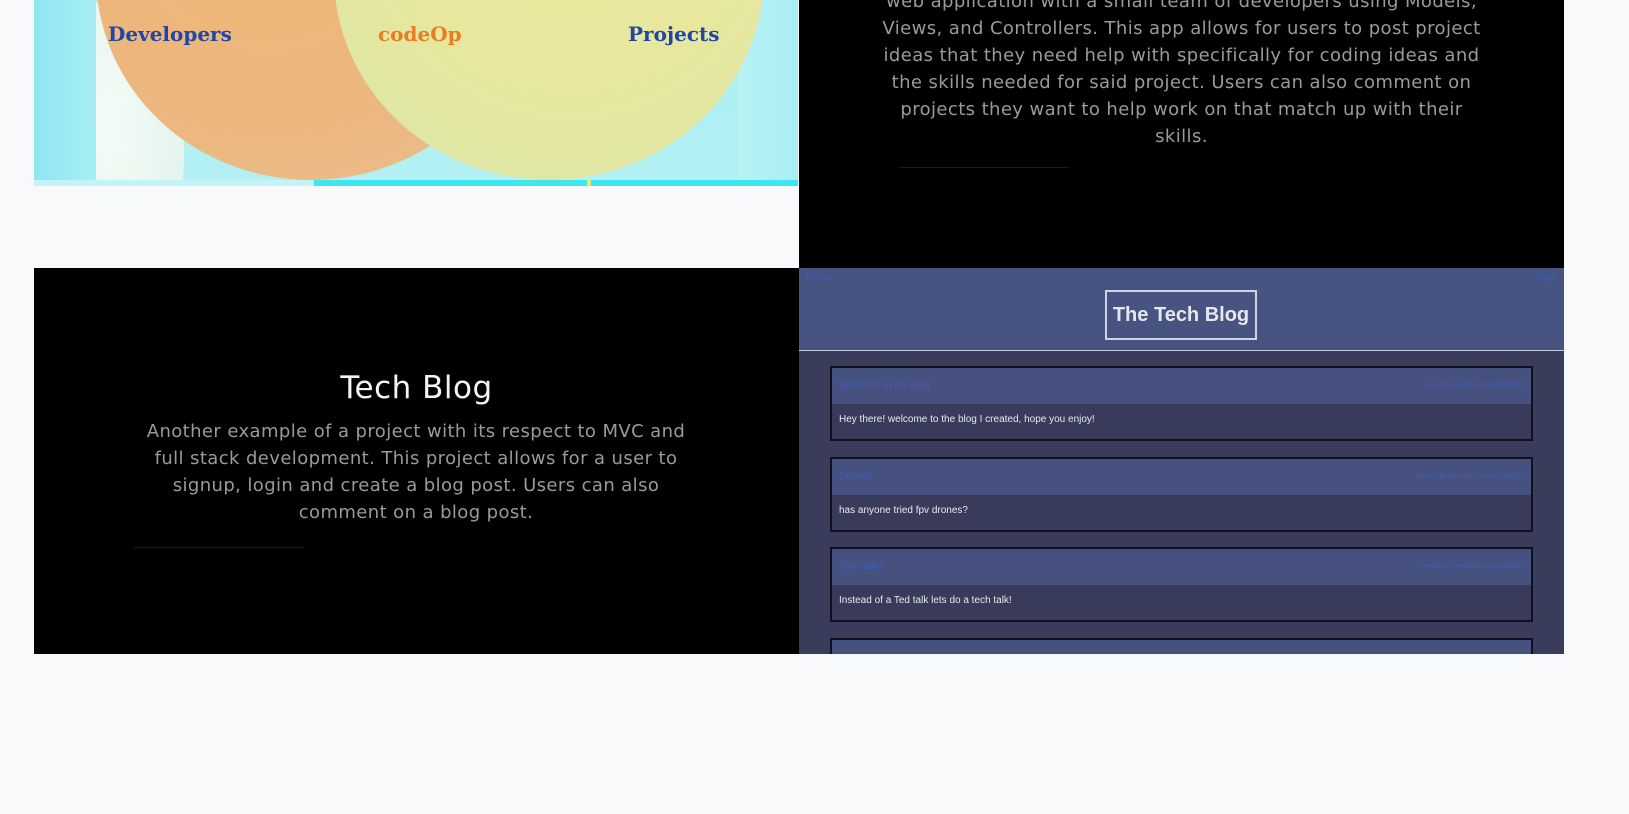 The height and width of the screenshot is (814, 1629). Describe the element at coordinates (1471, 566) in the screenshot. I see `blog-post-meta: Posted by Cynthia88 on 4/28/2022` at that location.